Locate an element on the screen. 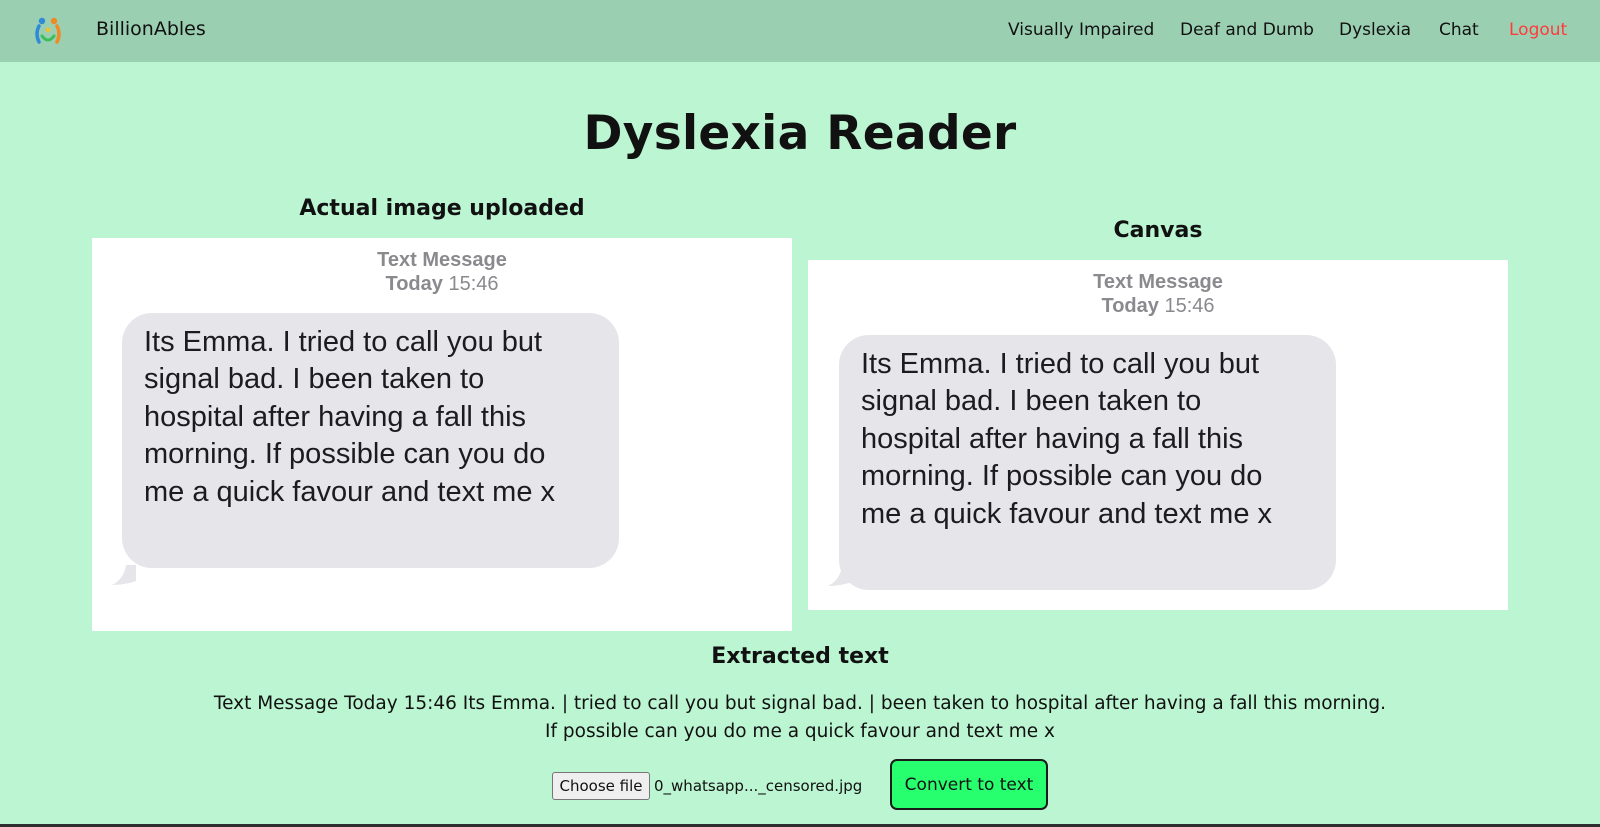 The width and height of the screenshot is (1600, 827). convert-to-text-button: Convert to text is located at coordinates (969, 784).